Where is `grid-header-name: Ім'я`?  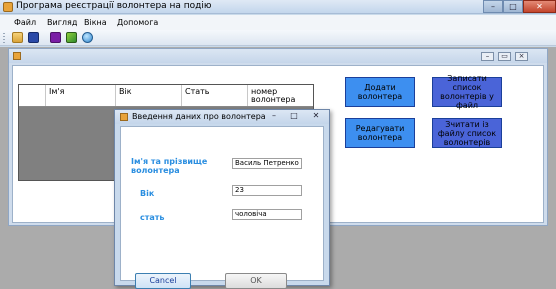
grid-header-name: Ім'я is located at coordinates (80, 95).